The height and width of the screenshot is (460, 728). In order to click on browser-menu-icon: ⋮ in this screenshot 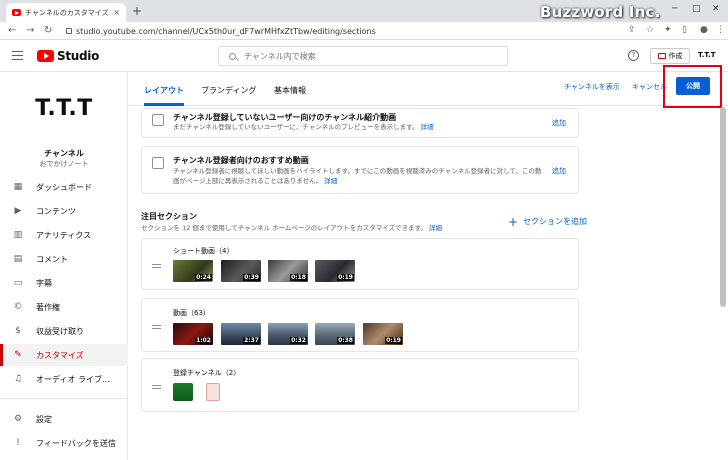, I will do `click(720, 30)`.